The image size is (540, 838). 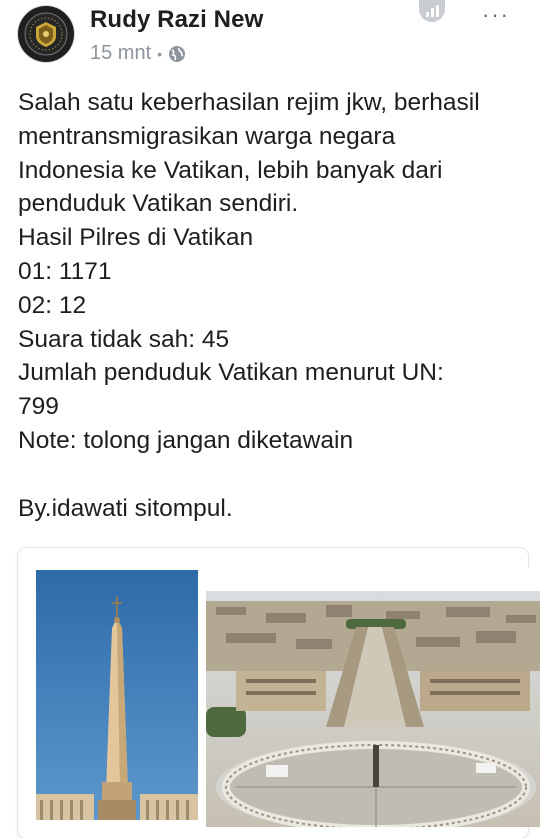 I want to click on post-line: mentransmigrasikan warga negara, so click(x=207, y=136).